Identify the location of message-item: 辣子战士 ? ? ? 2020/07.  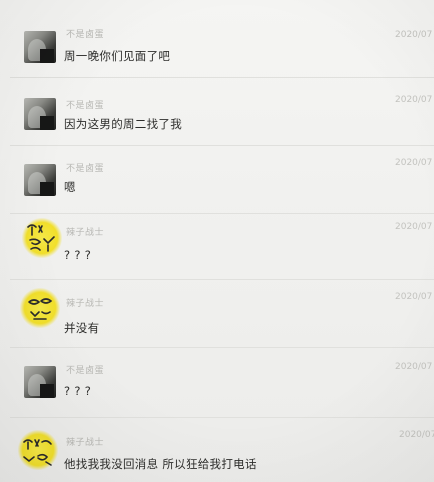
(217, 246).